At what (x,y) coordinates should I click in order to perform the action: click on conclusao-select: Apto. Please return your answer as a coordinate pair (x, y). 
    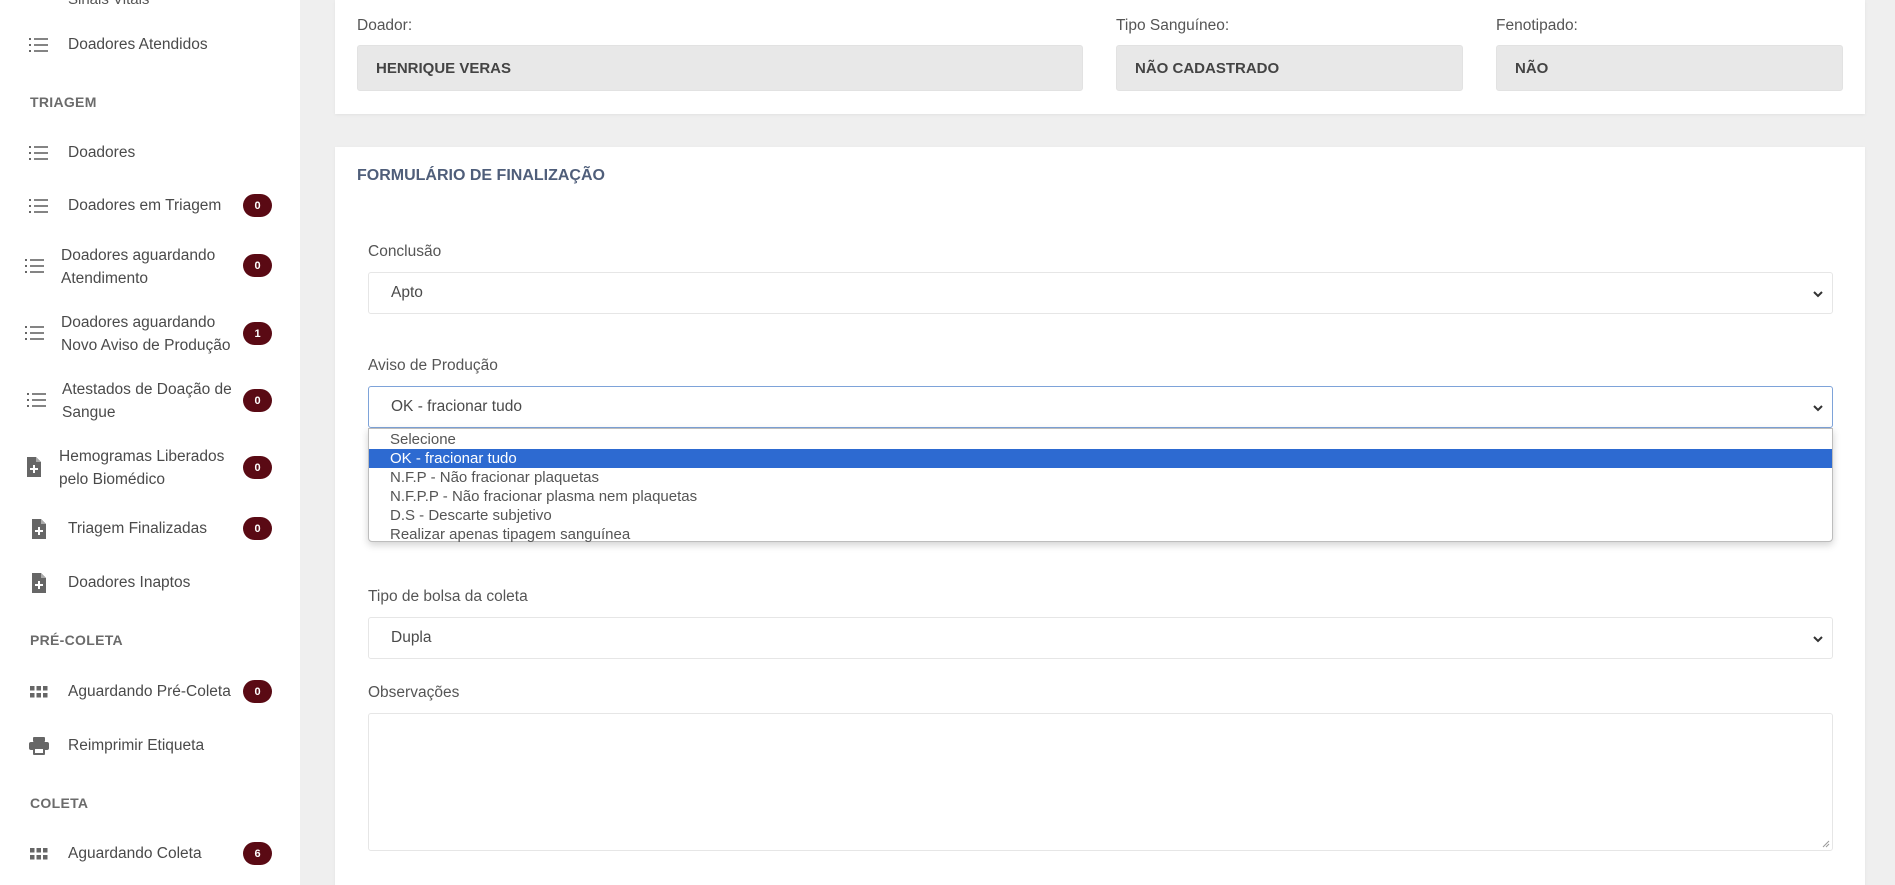
    Looking at the image, I should click on (1100, 293).